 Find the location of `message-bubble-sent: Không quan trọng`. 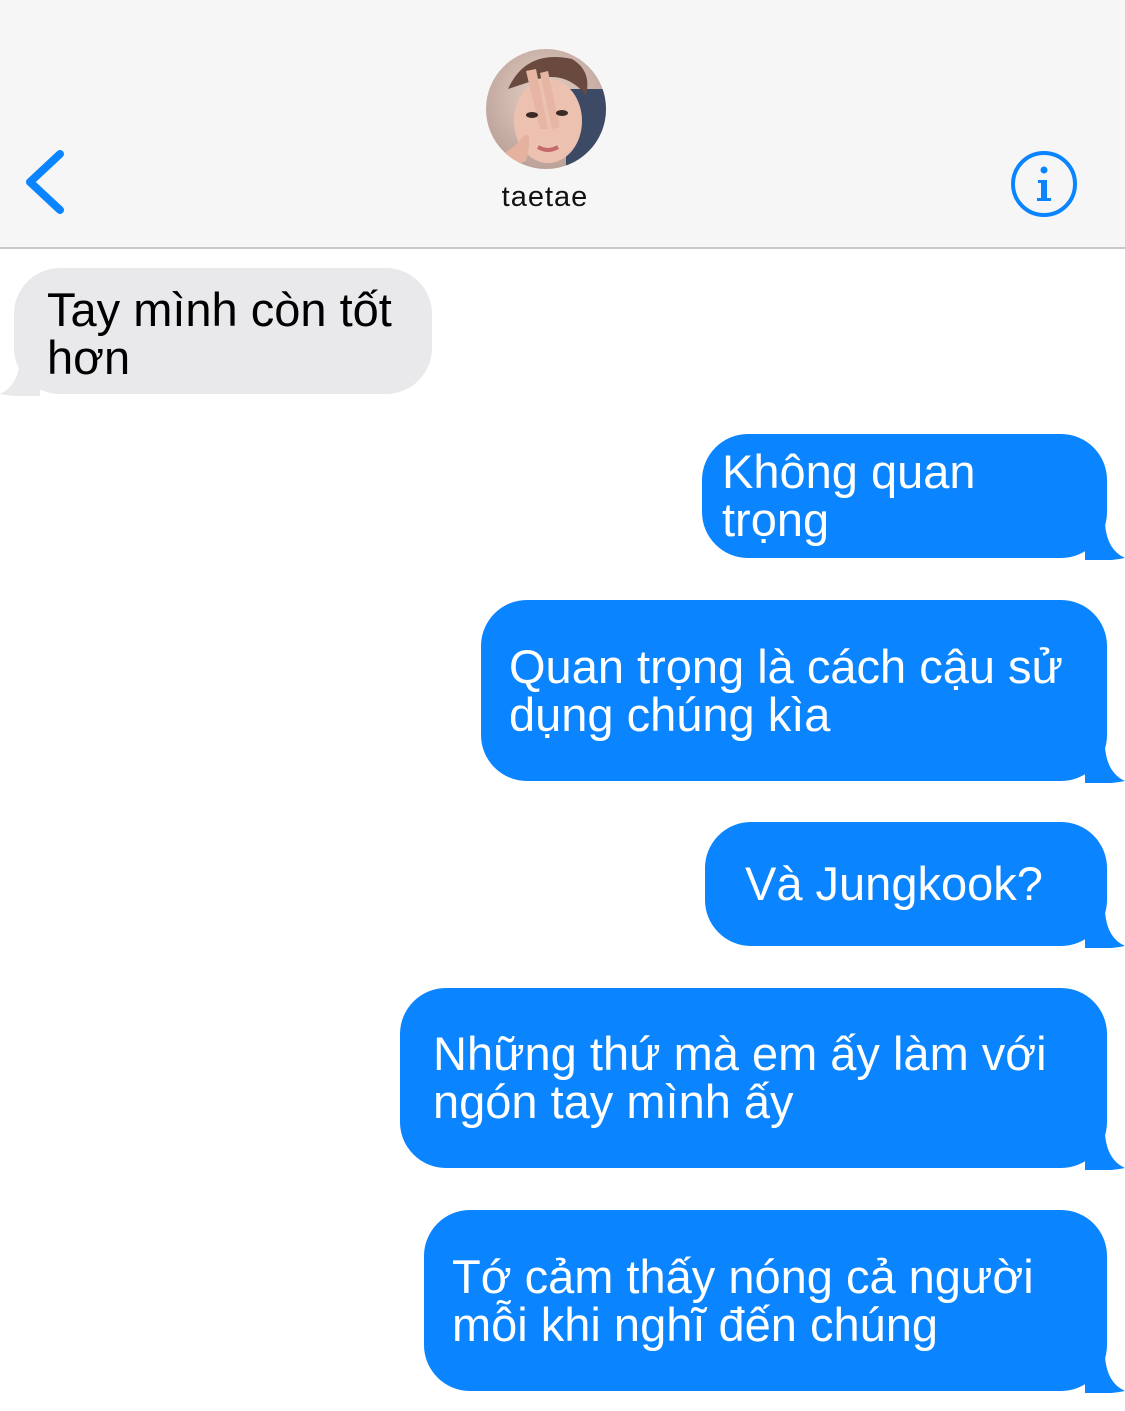

message-bubble-sent: Không quan trọng is located at coordinates (913, 497).